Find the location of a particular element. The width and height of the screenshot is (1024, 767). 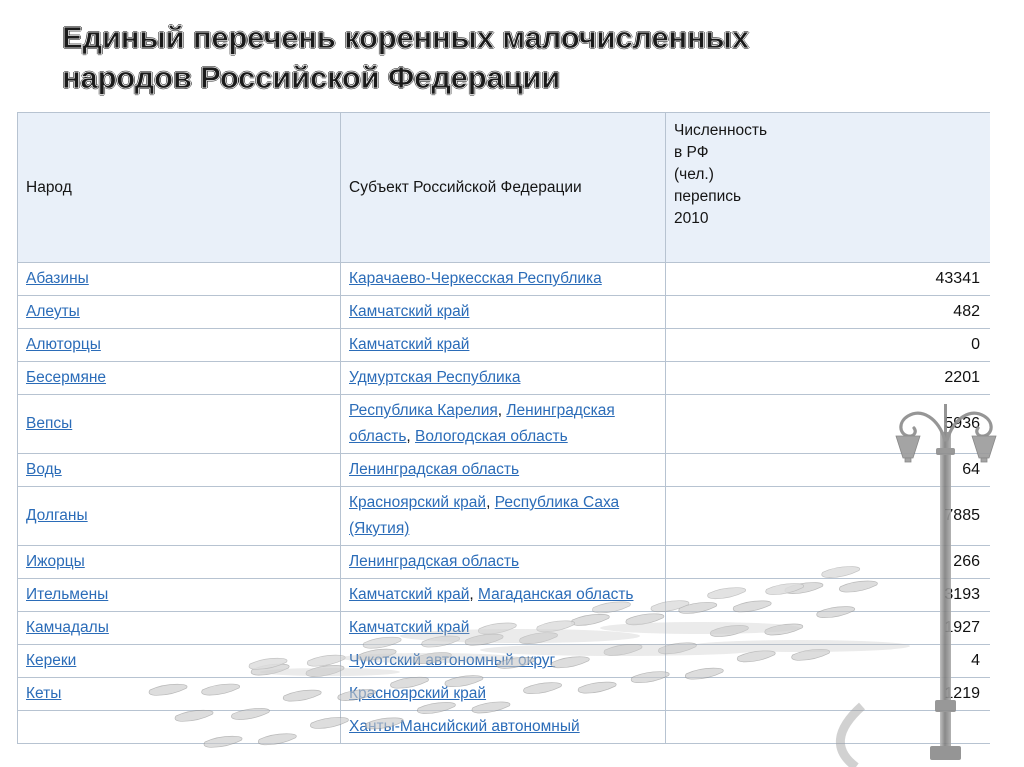

cell-people: Абазины is located at coordinates (179, 279).